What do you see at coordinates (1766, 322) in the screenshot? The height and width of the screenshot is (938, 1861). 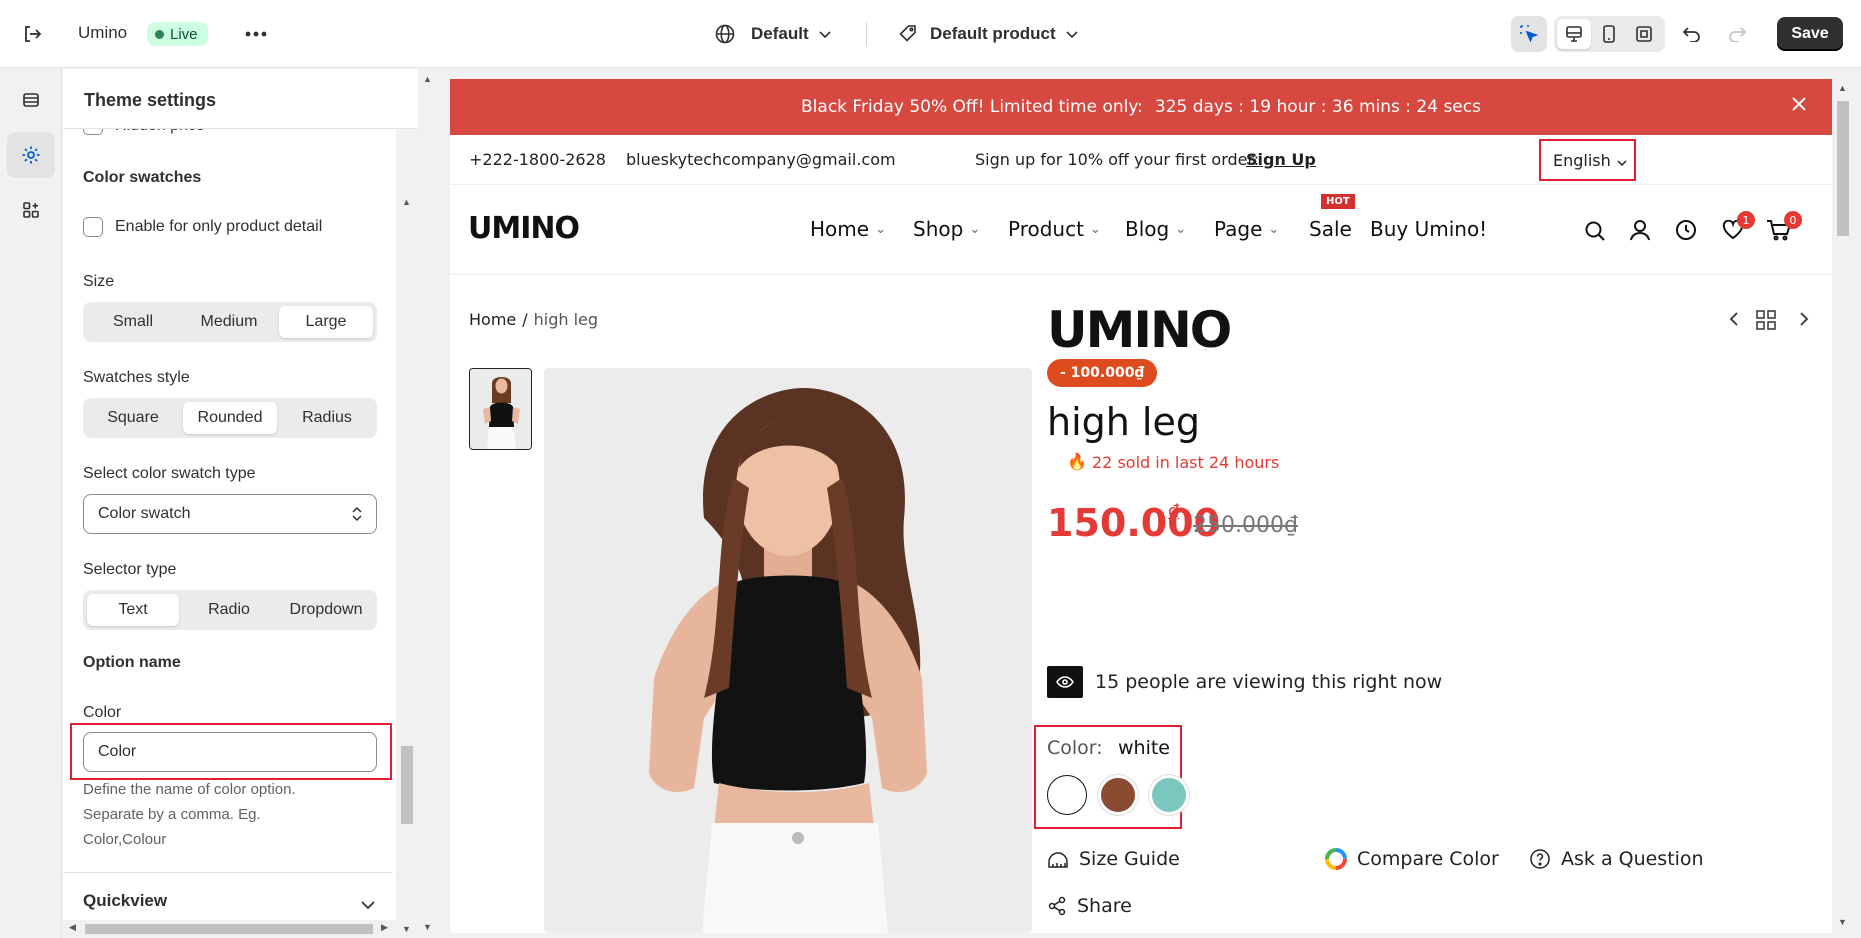 I see `grid-icon` at bounding box center [1766, 322].